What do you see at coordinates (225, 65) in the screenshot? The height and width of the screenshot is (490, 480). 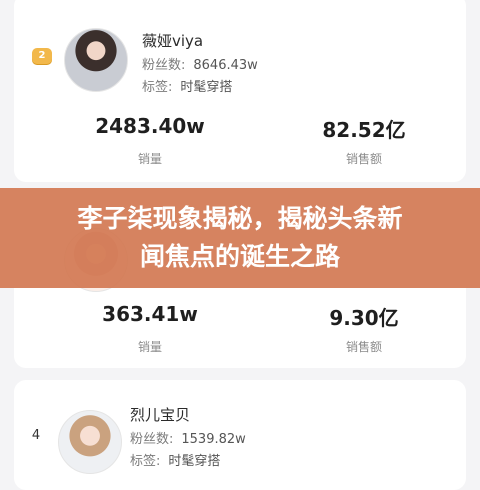 I see `fans-value: 8646.43w` at bounding box center [225, 65].